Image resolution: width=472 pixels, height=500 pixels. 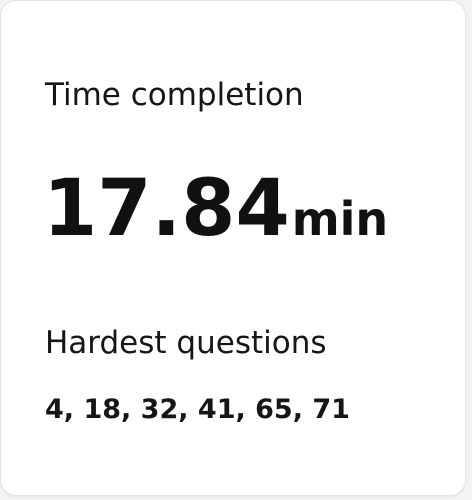 What do you see at coordinates (186, 343) in the screenshot?
I see `hardest-questions-label: Hardest questions` at bounding box center [186, 343].